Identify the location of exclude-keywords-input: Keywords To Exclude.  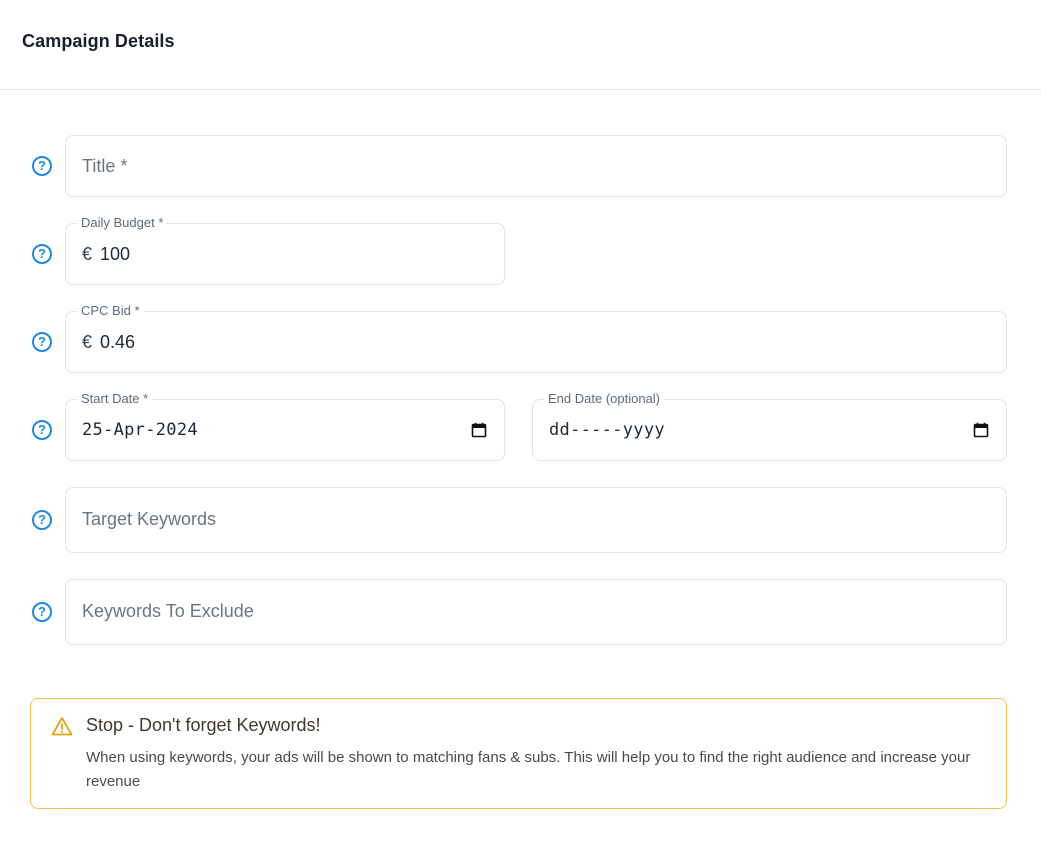
(536, 612).